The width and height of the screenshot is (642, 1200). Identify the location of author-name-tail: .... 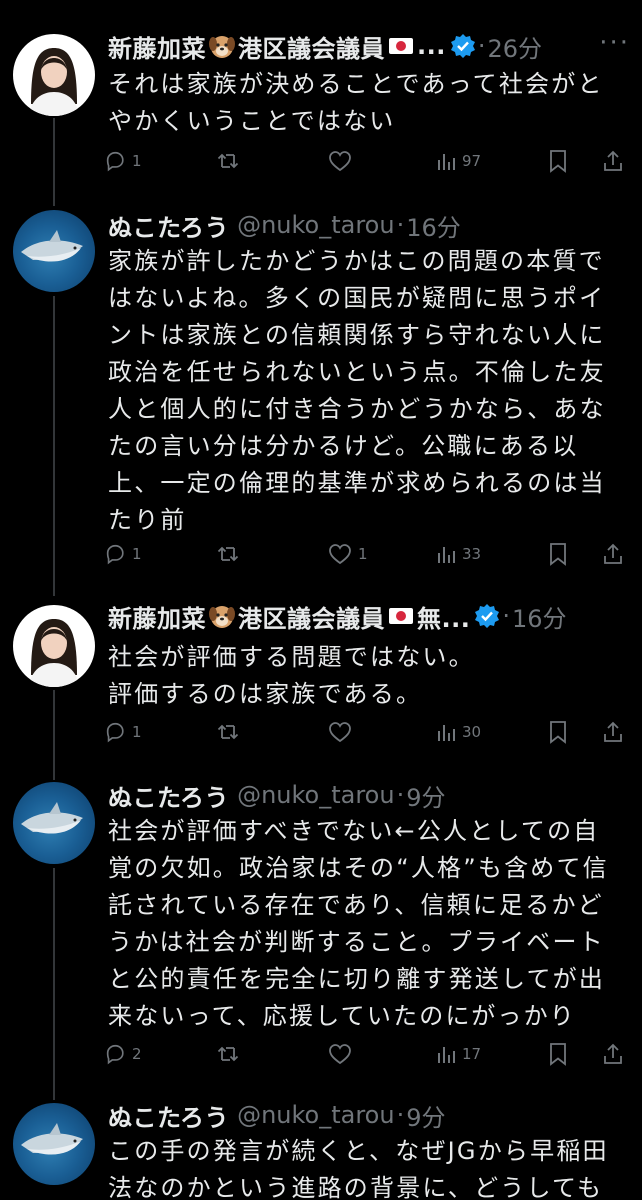
(431, 46).